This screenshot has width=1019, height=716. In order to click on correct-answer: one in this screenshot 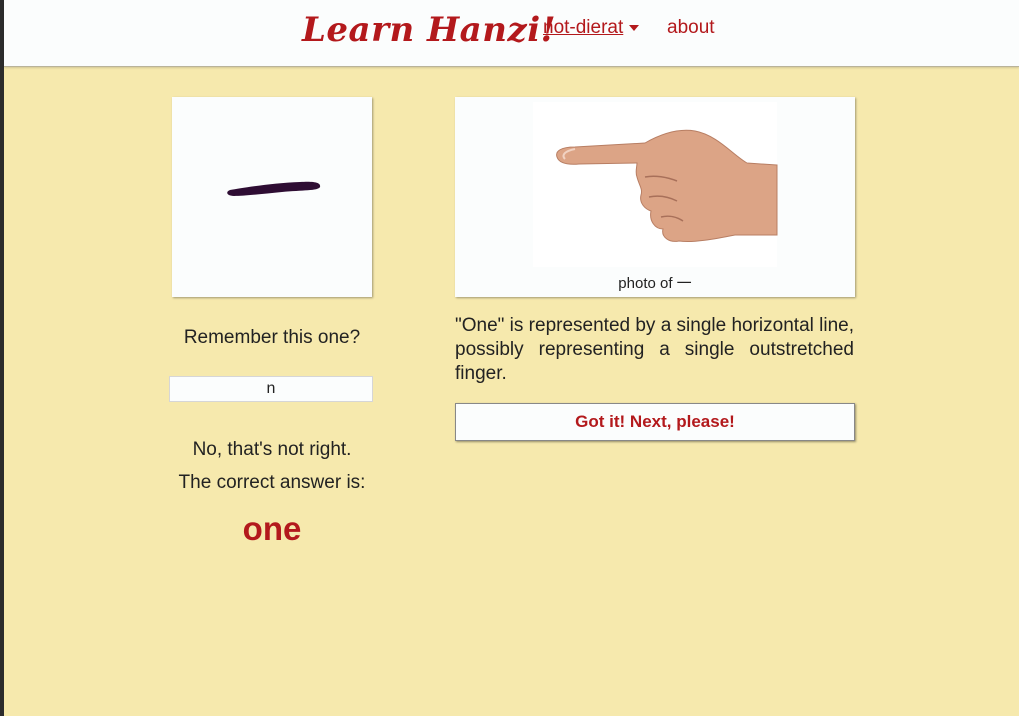, I will do `click(272, 528)`.